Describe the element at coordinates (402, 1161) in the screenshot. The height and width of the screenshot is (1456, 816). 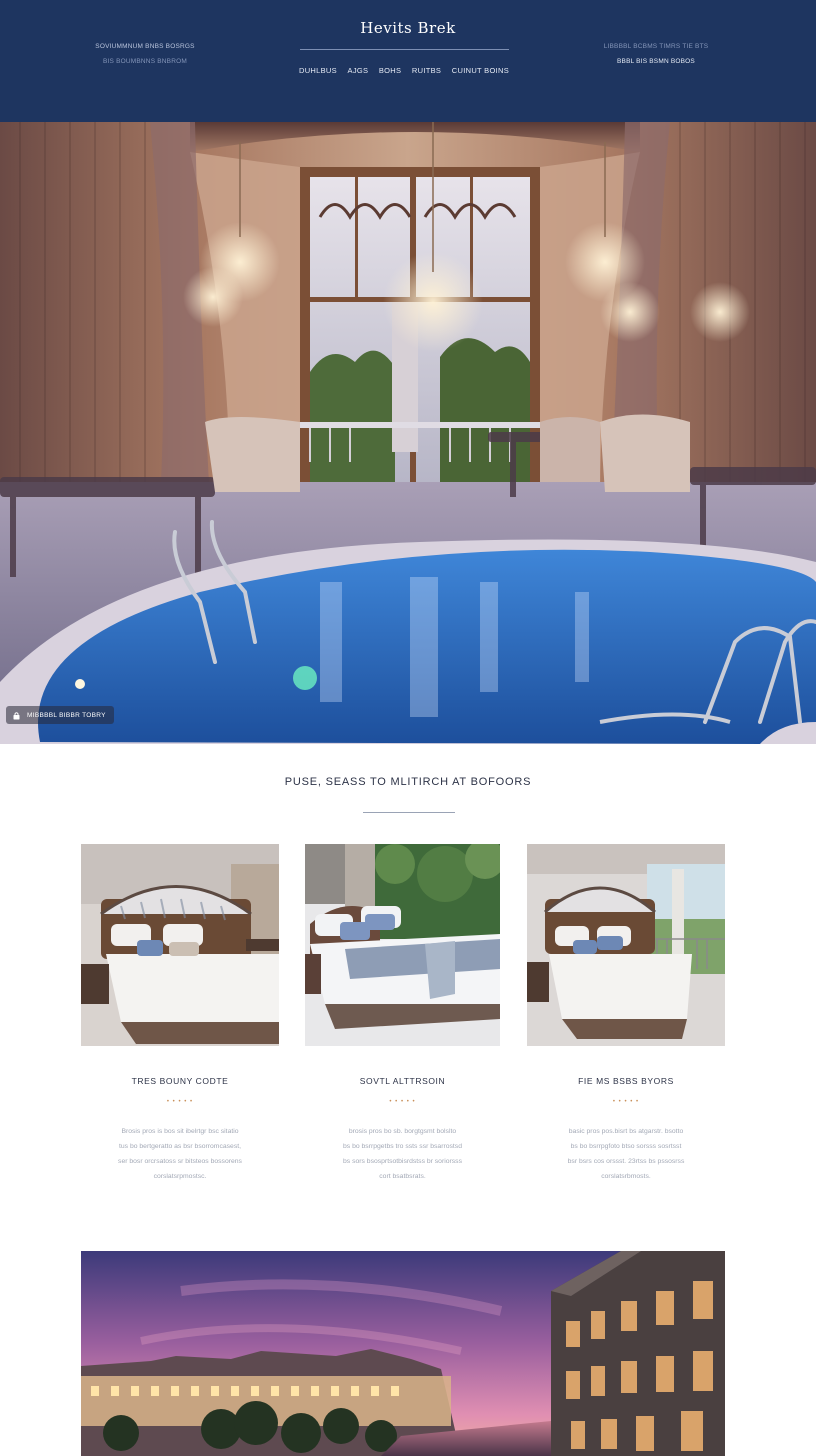
I see `description-line: bs sors bsosprtsotbisrdstss br soriorsss` at that location.